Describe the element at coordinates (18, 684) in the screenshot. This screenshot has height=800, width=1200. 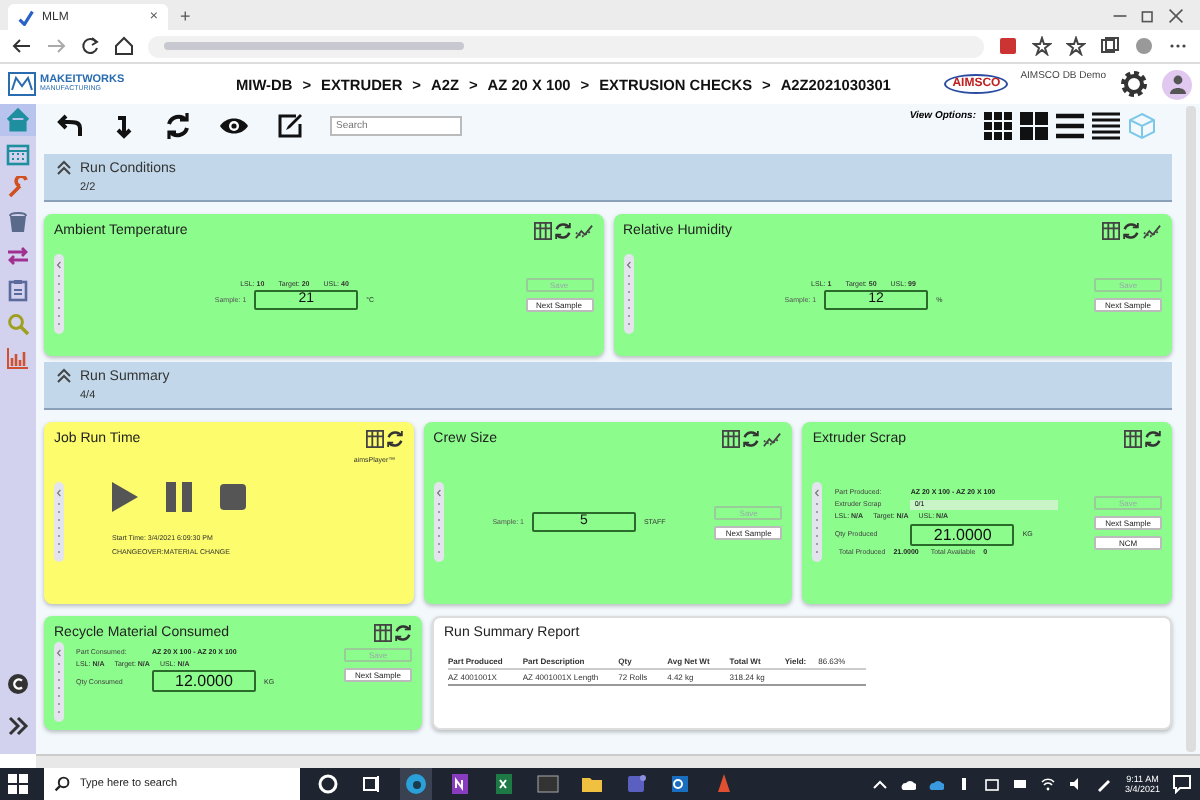
I see `copyright-icon` at that location.